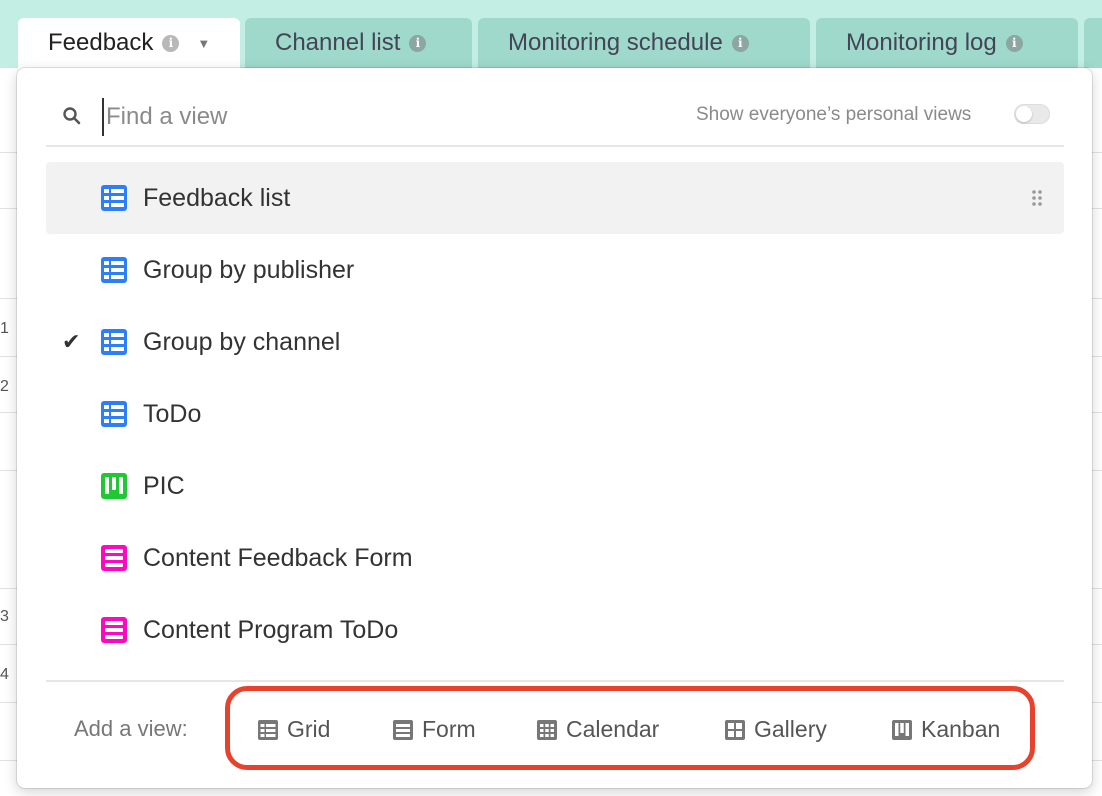  I want to click on view-label: Feedback list, so click(217, 197).